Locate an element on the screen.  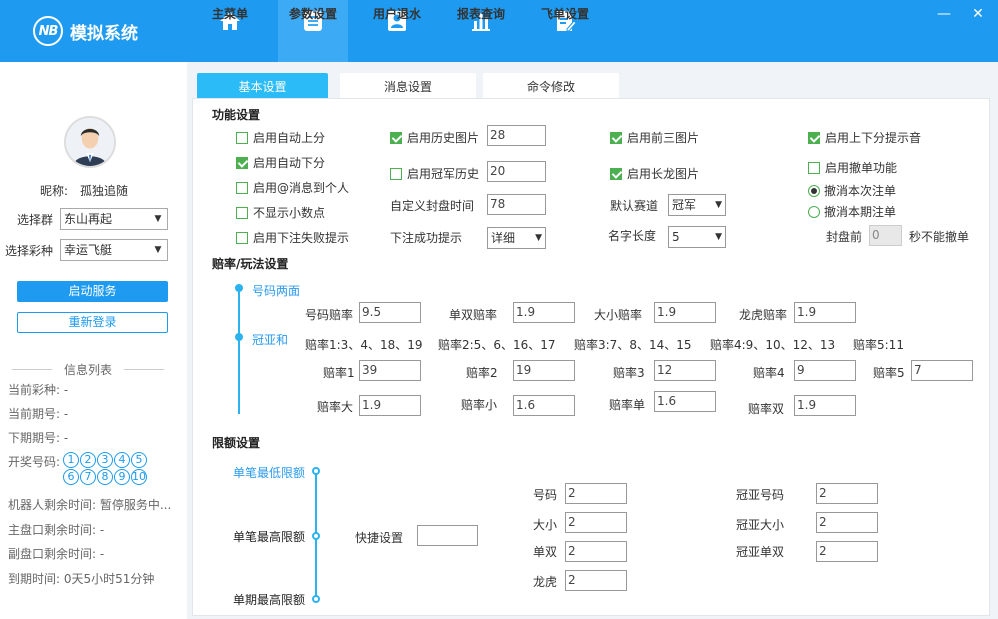
min-single-limit: 单笔最低限额 is located at coordinates (269, 472).